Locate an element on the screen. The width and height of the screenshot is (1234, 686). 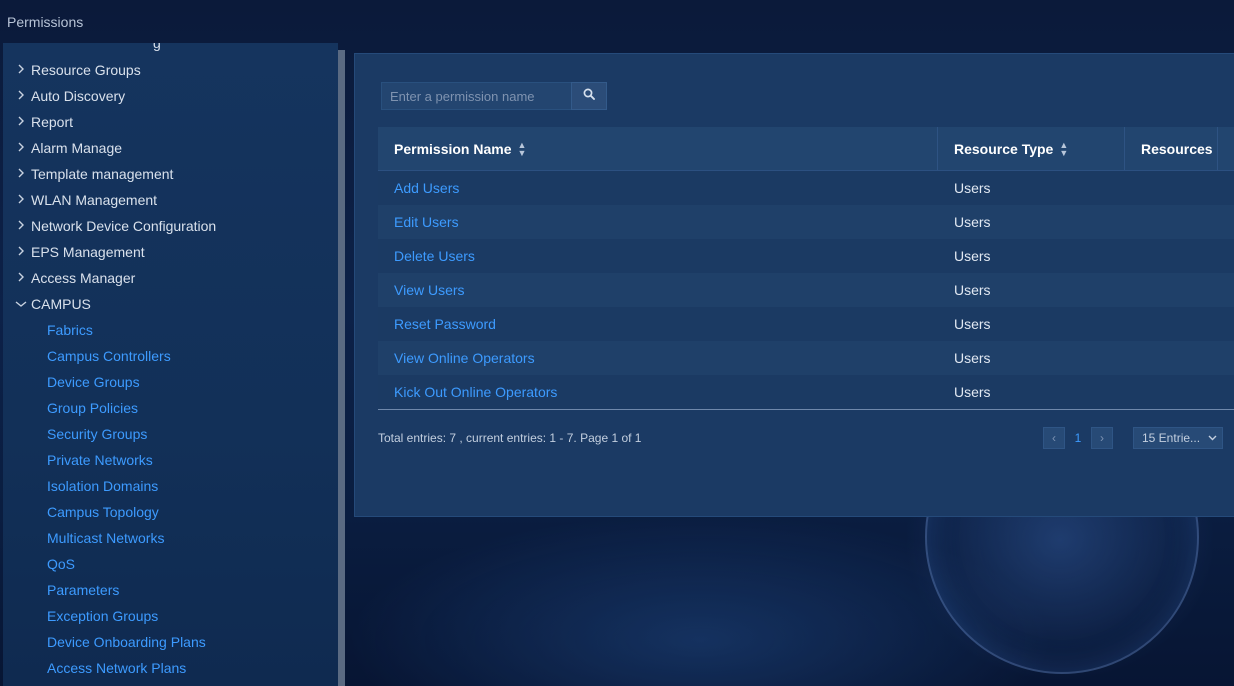
sidebar-item-security-groups: Security Groups is located at coordinates (97, 434).